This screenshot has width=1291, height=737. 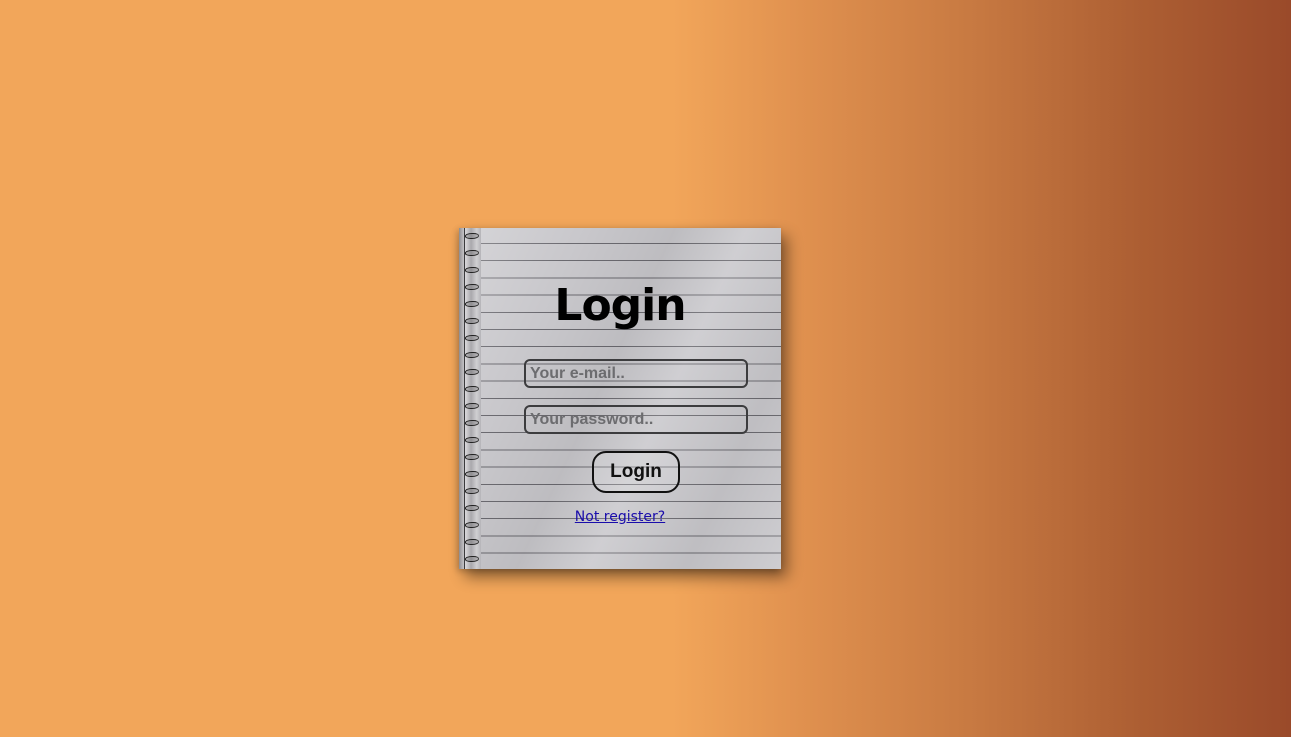 I want to click on password-field, so click(x=636, y=419).